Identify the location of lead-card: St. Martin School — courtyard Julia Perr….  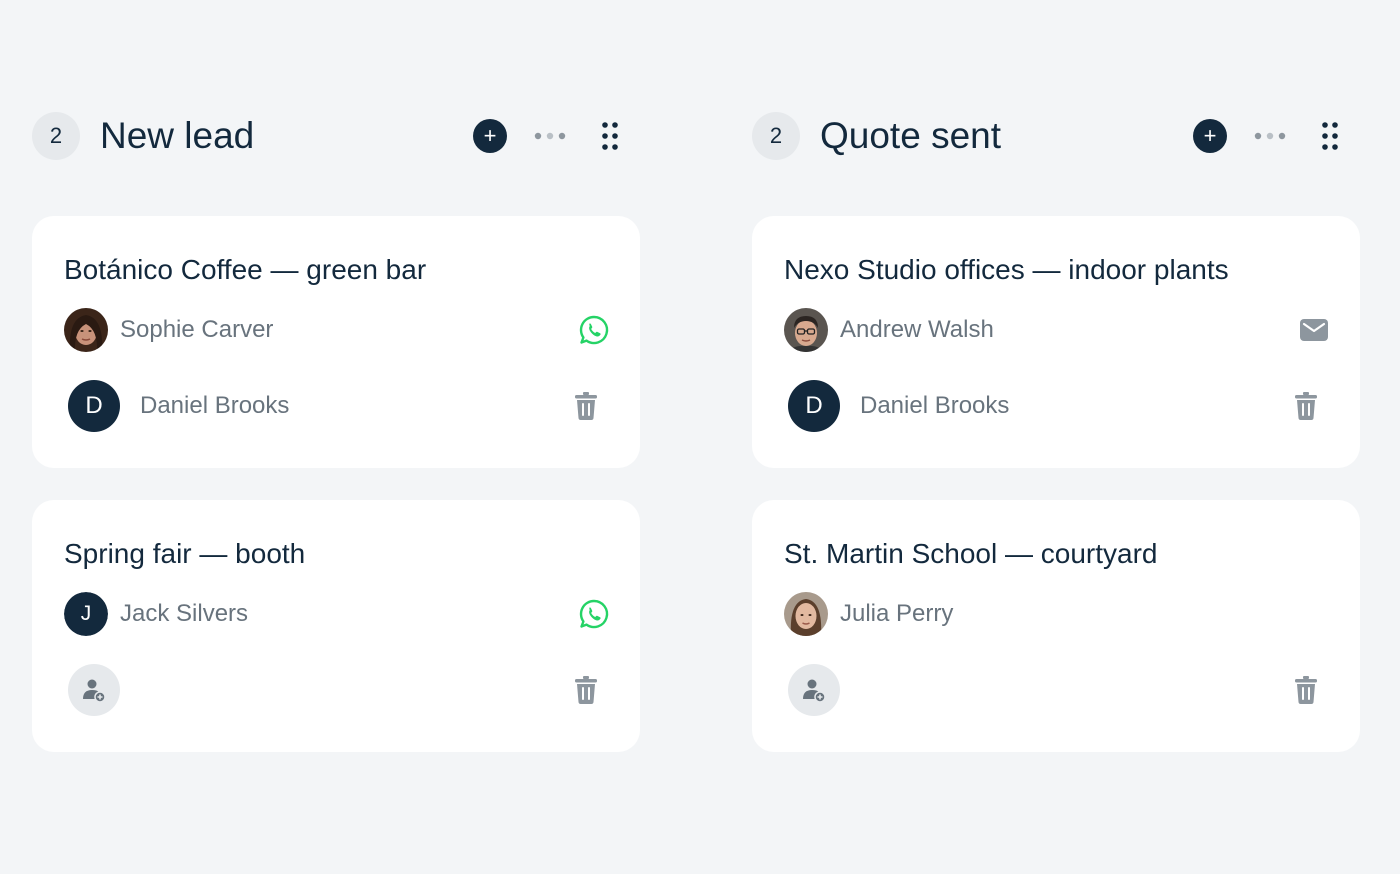
(1056, 626).